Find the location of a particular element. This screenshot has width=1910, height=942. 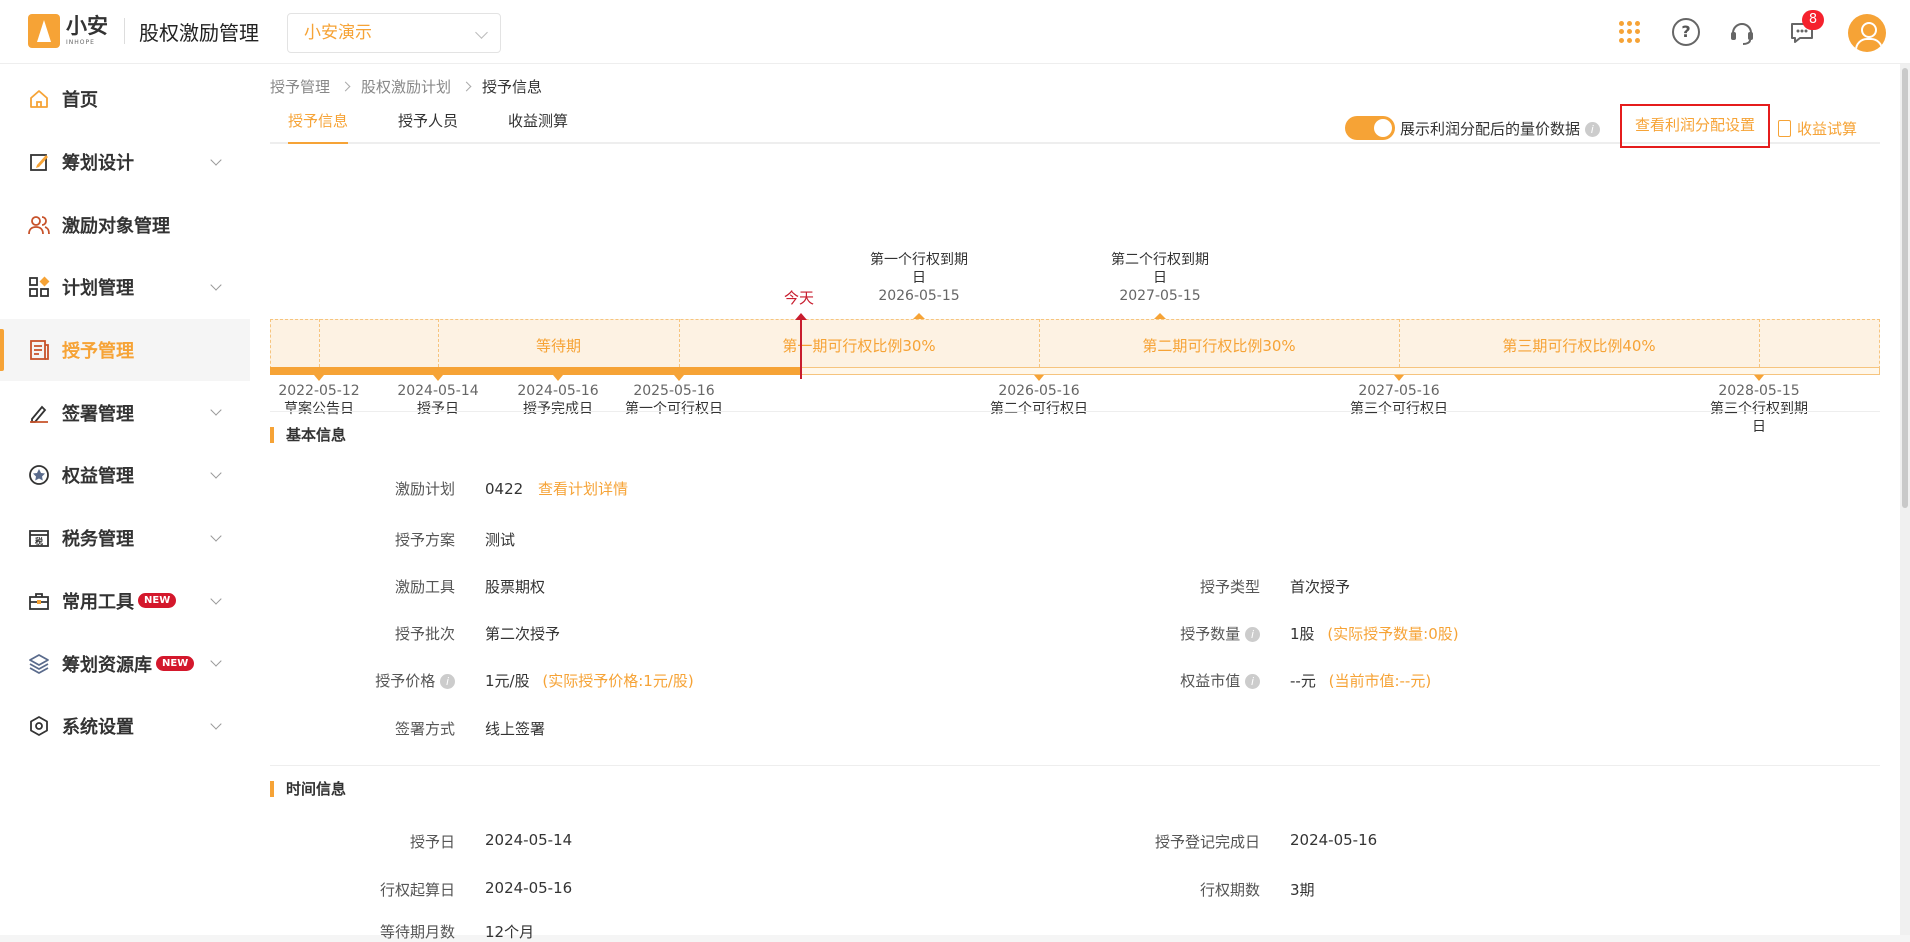

sidebar-item-home: 首页 is located at coordinates (125, 99).